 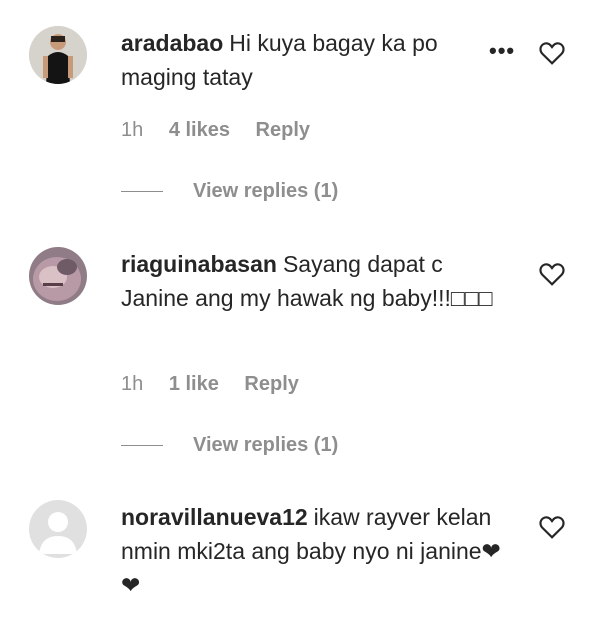 What do you see at coordinates (318, 60) in the screenshot?
I see `comment-body: aradabao Hi kuya bagay ka po maging tatay` at bounding box center [318, 60].